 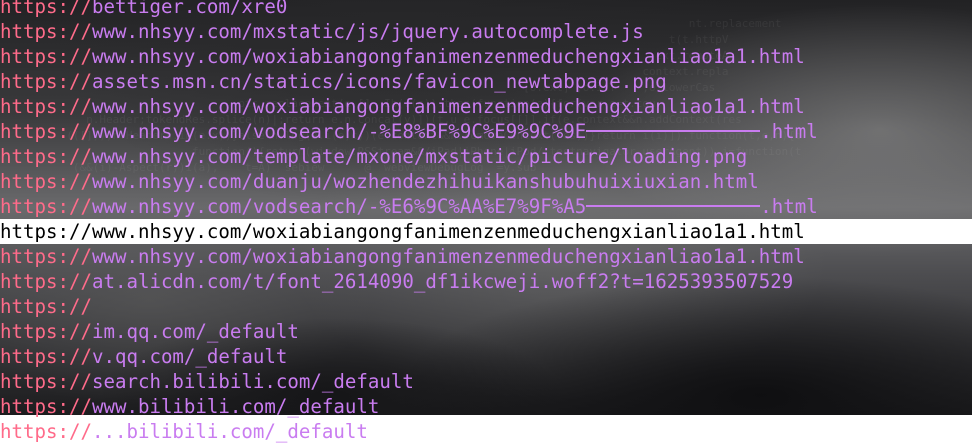 What do you see at coordinates (189, 356) in the screenshot?
I see `url-path: v.qq.com/_default` at bounding box center [189, 356].